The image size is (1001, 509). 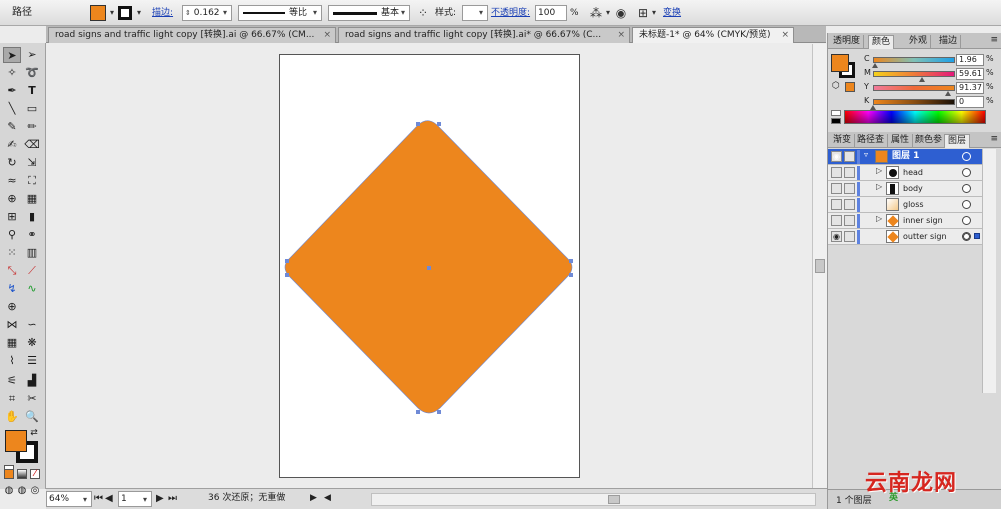 What do you see at coordinates (369, 13) in the screenshot?
I see `brush-definition-dropdown: 基本 ▾` at bounding box center [369, 13].